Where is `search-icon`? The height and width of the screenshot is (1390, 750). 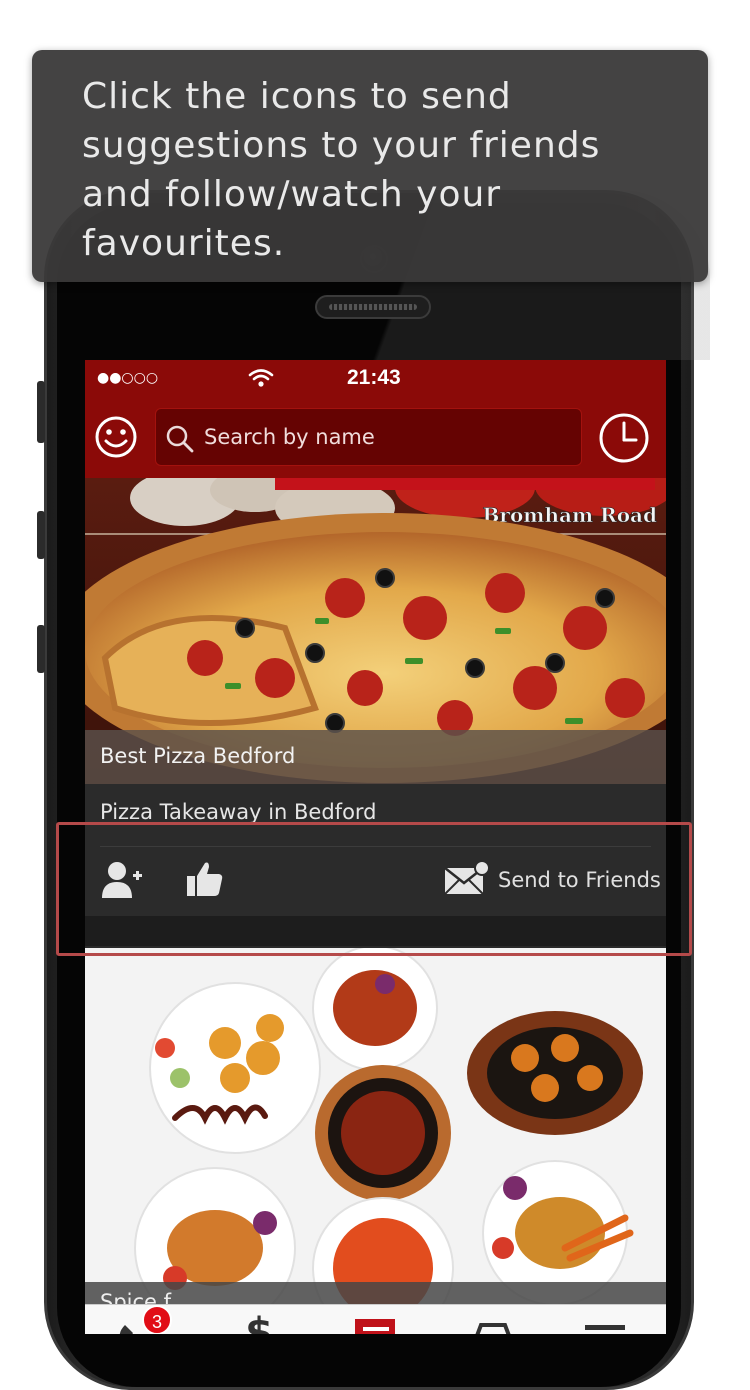
search-icon is located at coordinates (180, 441).